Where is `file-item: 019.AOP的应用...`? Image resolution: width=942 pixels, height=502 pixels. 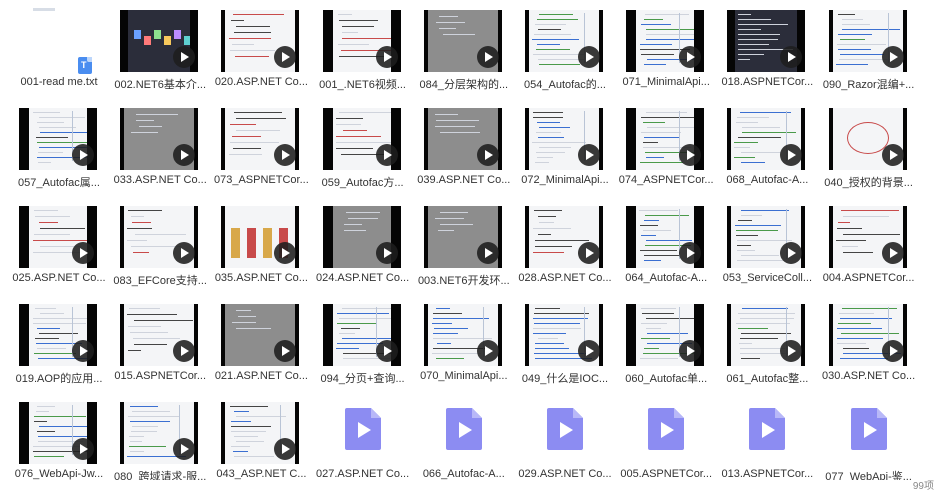
file-item: 019.AOP的应用... is located at coordinates (51, 344).